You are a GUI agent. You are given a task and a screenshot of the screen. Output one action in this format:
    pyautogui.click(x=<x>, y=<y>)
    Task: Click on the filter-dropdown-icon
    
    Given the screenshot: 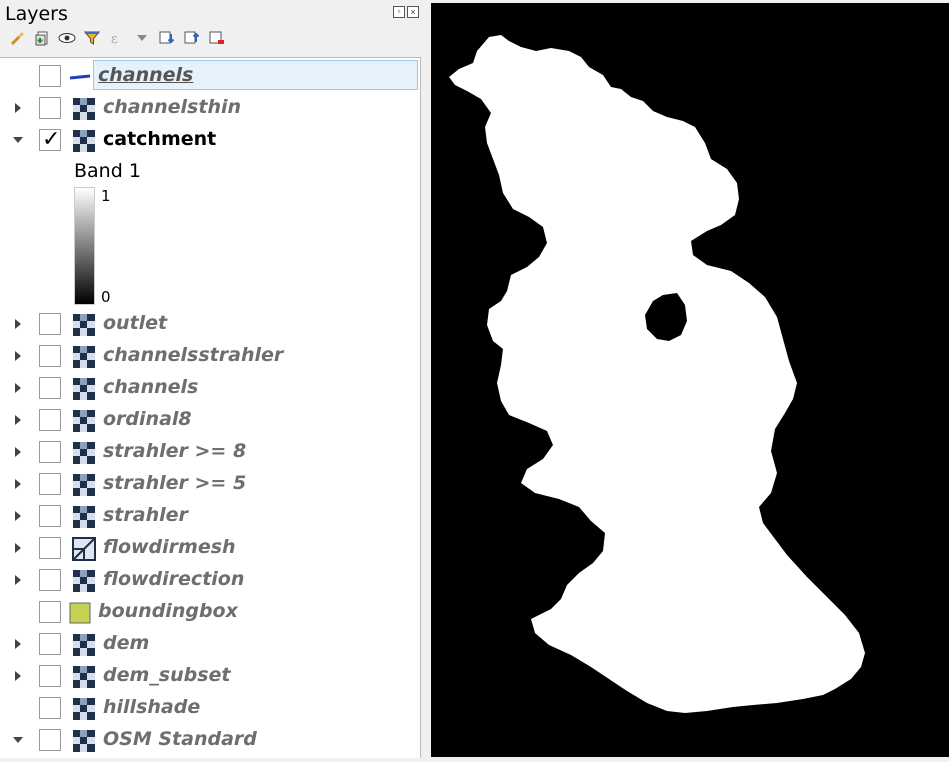 What is the action you would take?
    pyautogui.click(x=142, y=38)
    